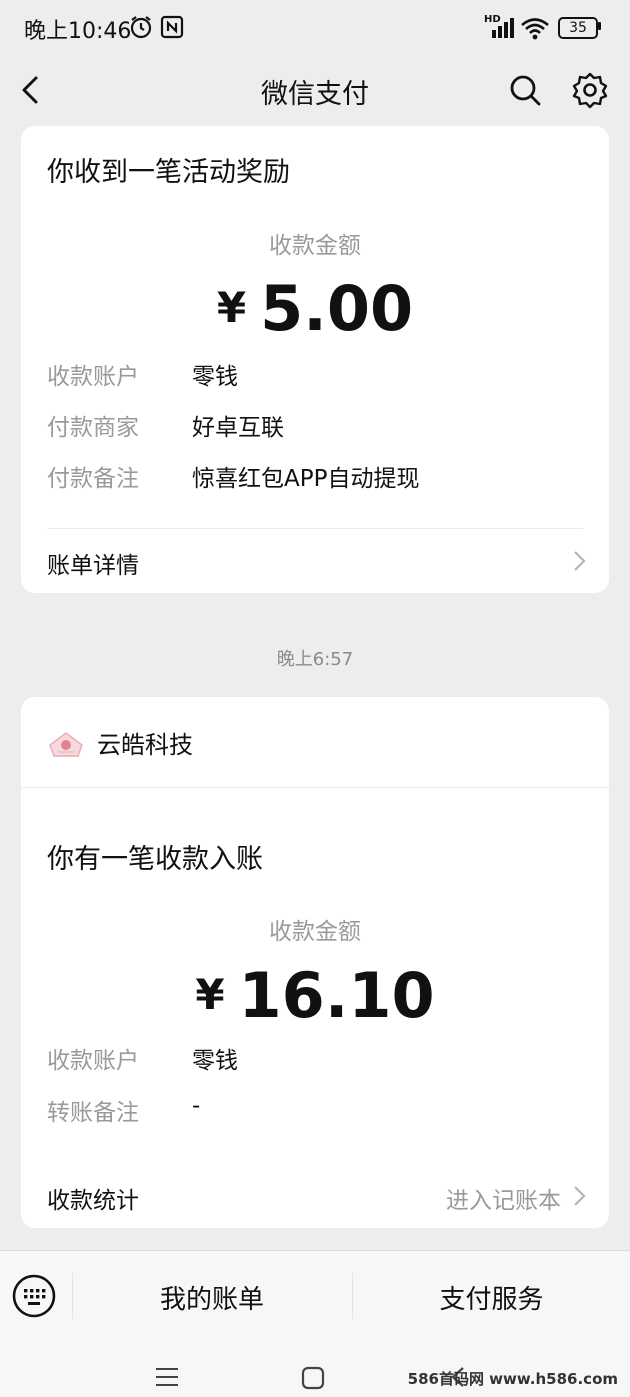  I want to click on info-row: 付款商家 好卓互联, so click(317, 424).